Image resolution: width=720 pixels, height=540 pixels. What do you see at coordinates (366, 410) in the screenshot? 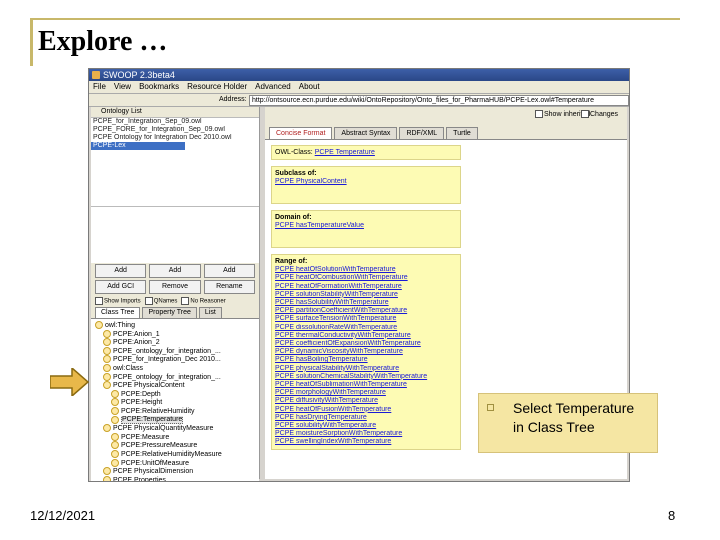
I see `range-link: PCPE heatOfFusionWithTemperature` at bounding box center [366, 410].